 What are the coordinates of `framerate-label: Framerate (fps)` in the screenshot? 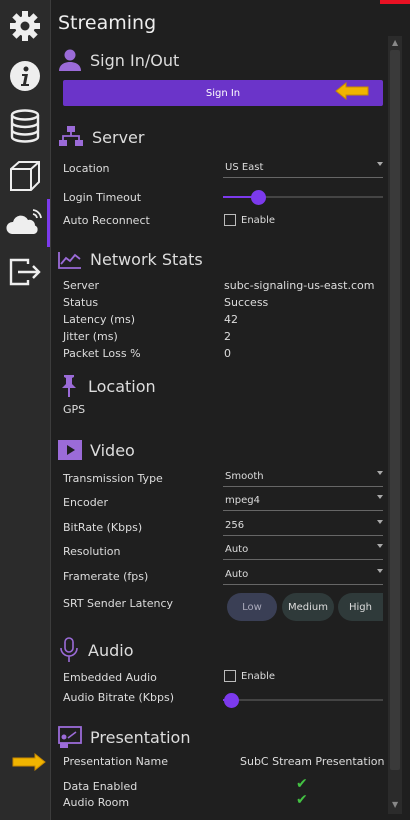 It's located at (106, 576).